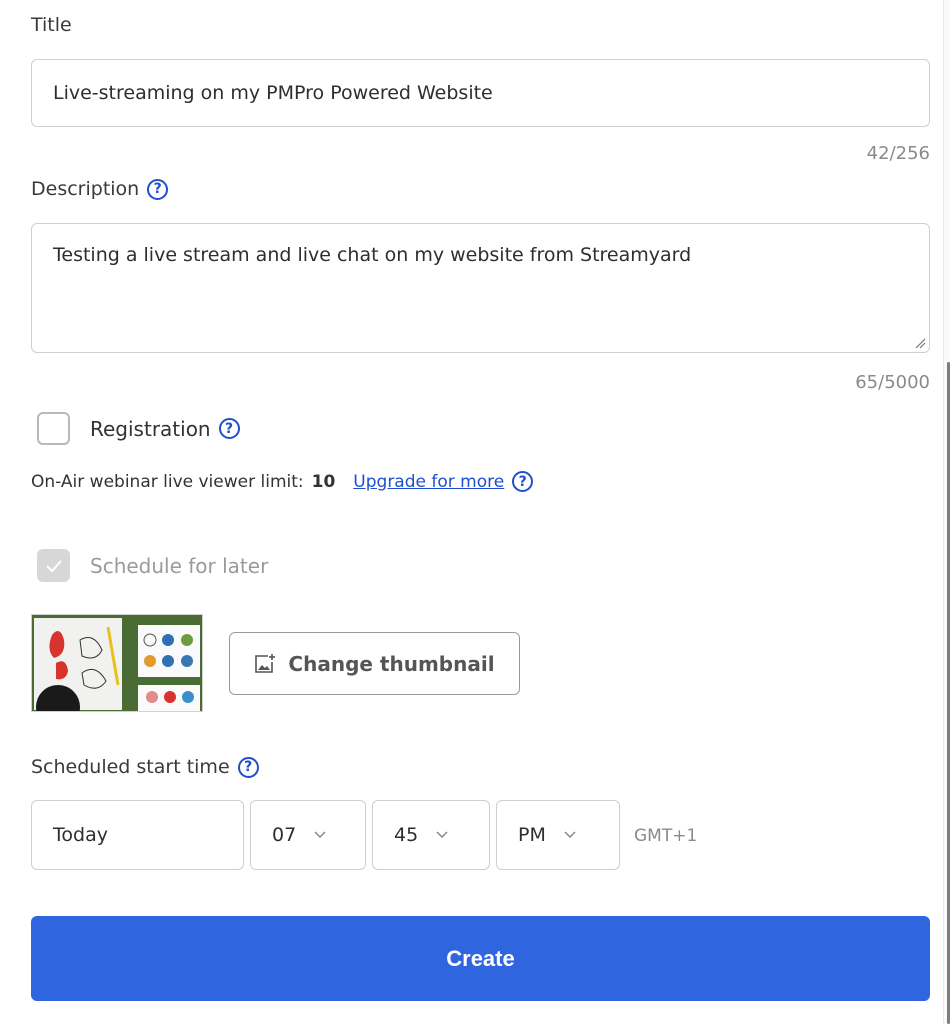  I want to click on title-label: Title, so click(51, 25).